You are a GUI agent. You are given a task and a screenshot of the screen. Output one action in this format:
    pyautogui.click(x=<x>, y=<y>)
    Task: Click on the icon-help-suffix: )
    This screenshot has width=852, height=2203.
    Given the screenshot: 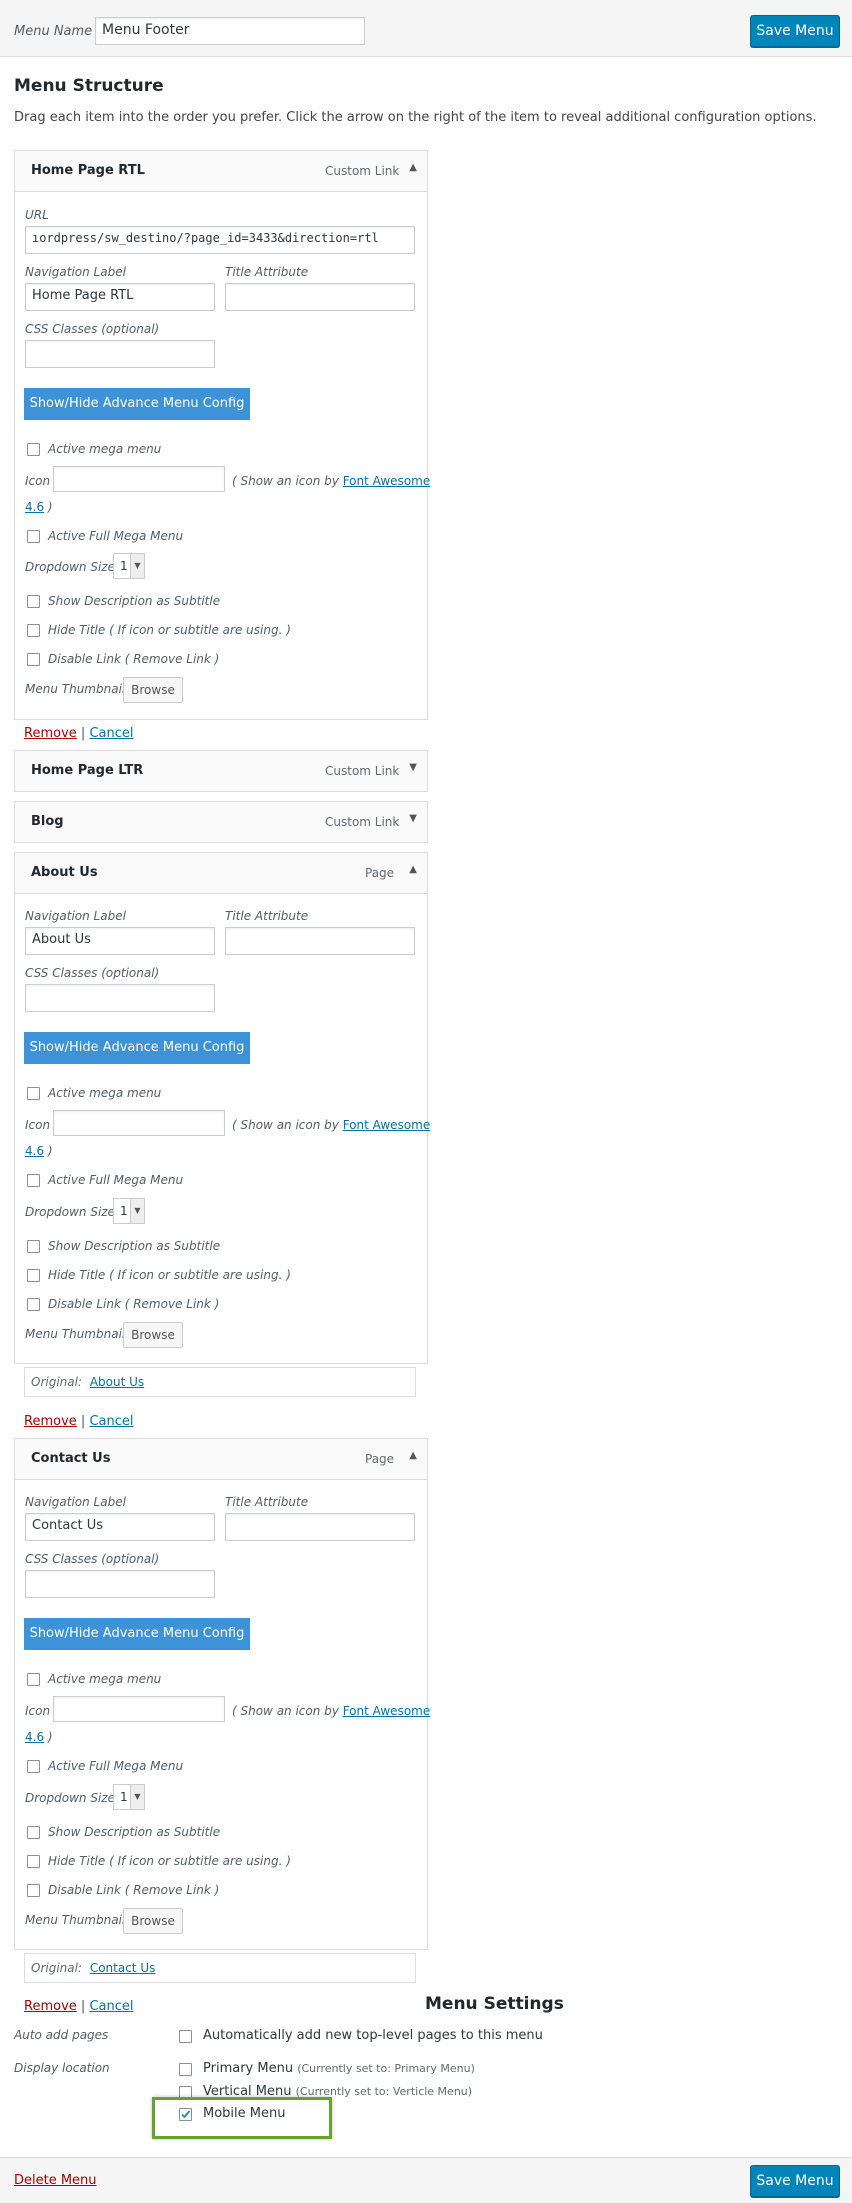 What is the action you would take?
    pyautogui.click(x=48, y=507)
    